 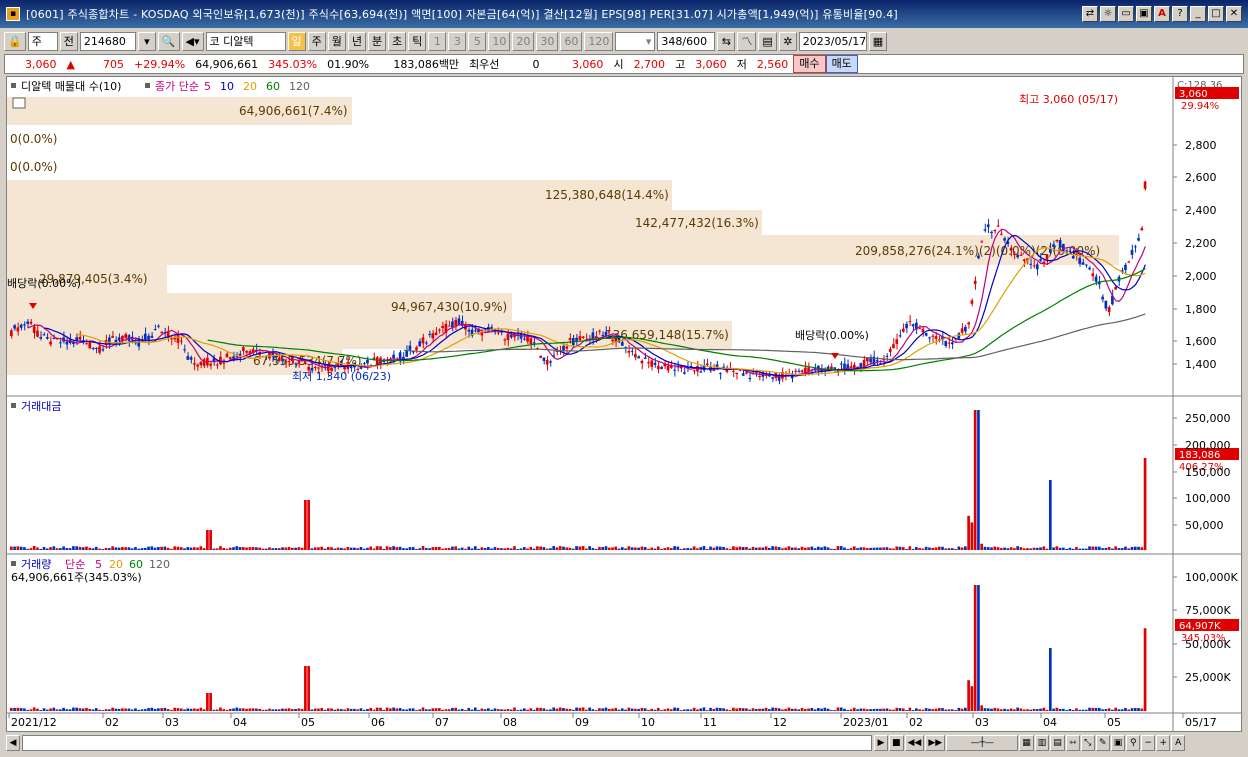 What do you see at coordinates (809, 64) in the screenshot?
I see `buy-button: 매수` at bounding box center [809, 64].